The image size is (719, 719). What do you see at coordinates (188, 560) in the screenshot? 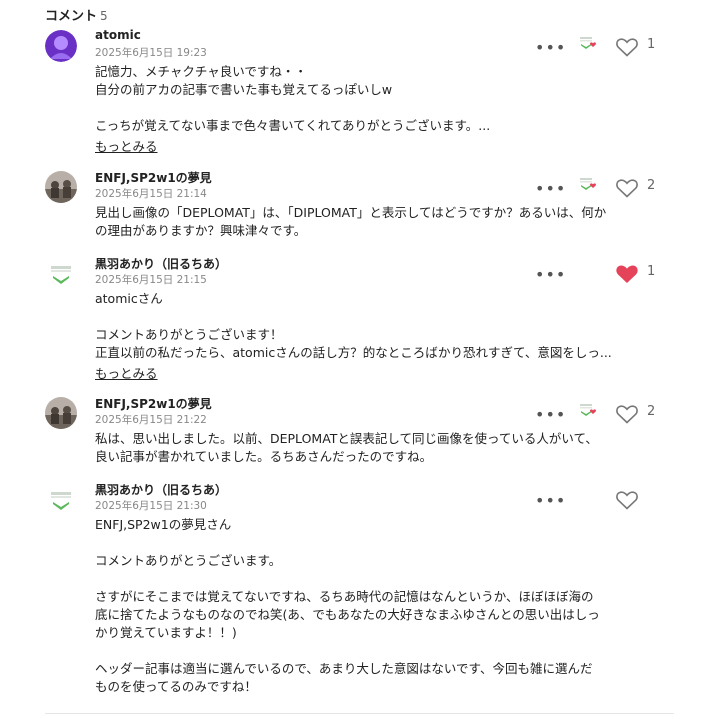
I see `comment-line: コメントありがとうございます。` at bounding box center [188, 560].